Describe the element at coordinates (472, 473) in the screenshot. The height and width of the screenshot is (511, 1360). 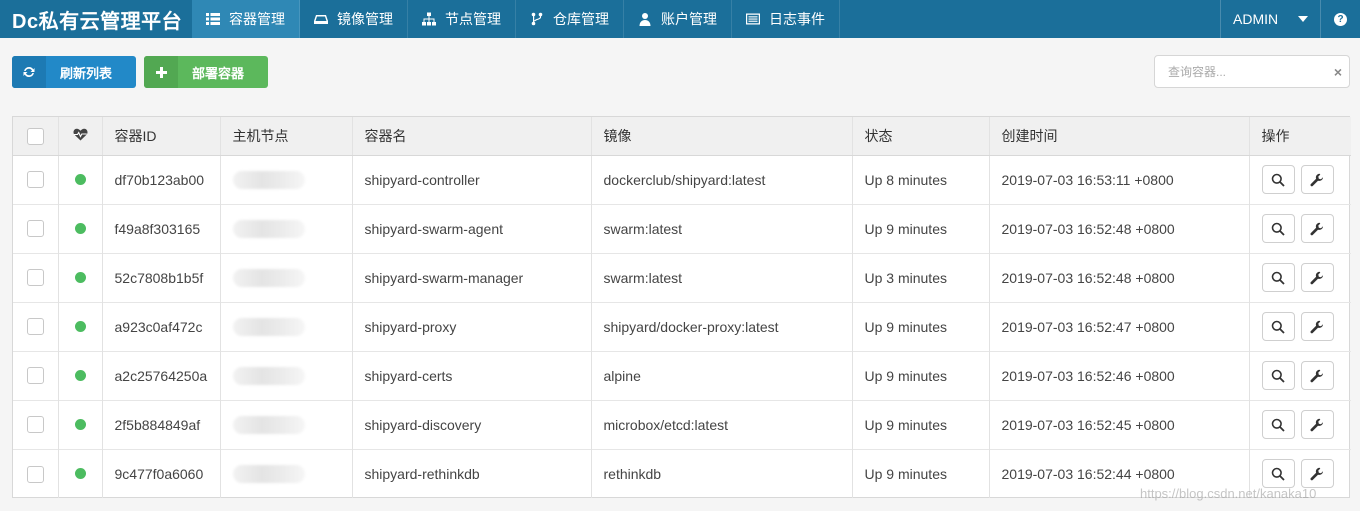
I see `container-name: shipyard-rethinkdb` at that location.